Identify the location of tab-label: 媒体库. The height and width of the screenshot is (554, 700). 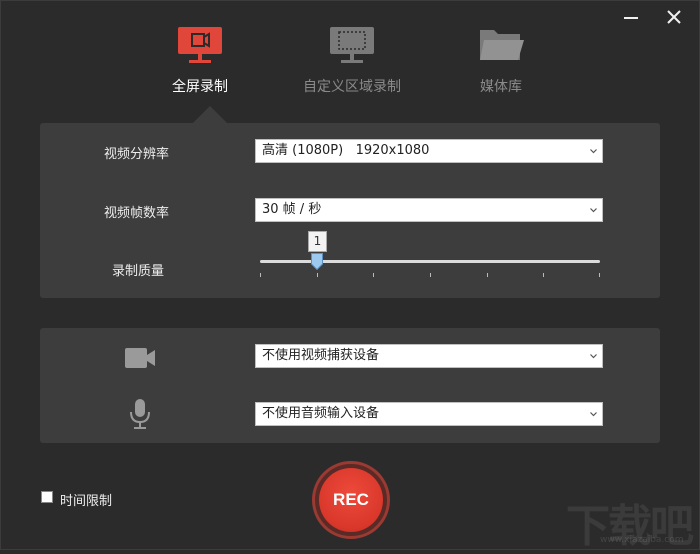
(501, 87).